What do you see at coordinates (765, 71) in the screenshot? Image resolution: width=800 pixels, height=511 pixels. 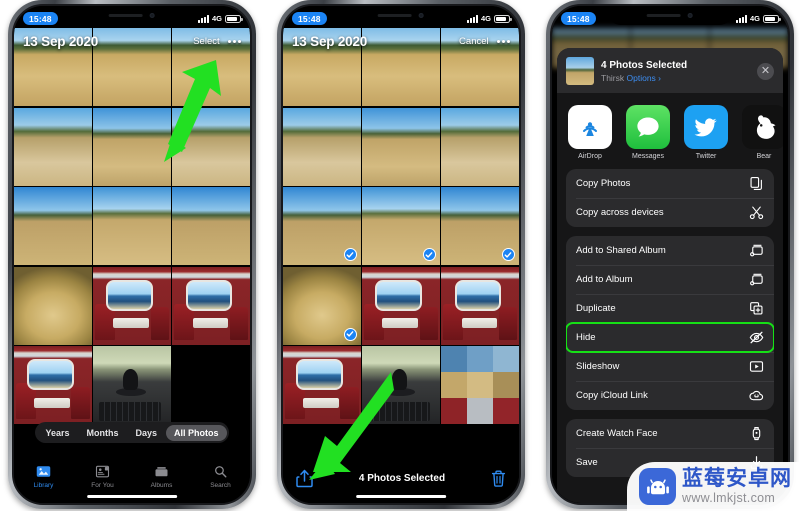 I see `close-icon: ✕` at bounding box center [765, 71].